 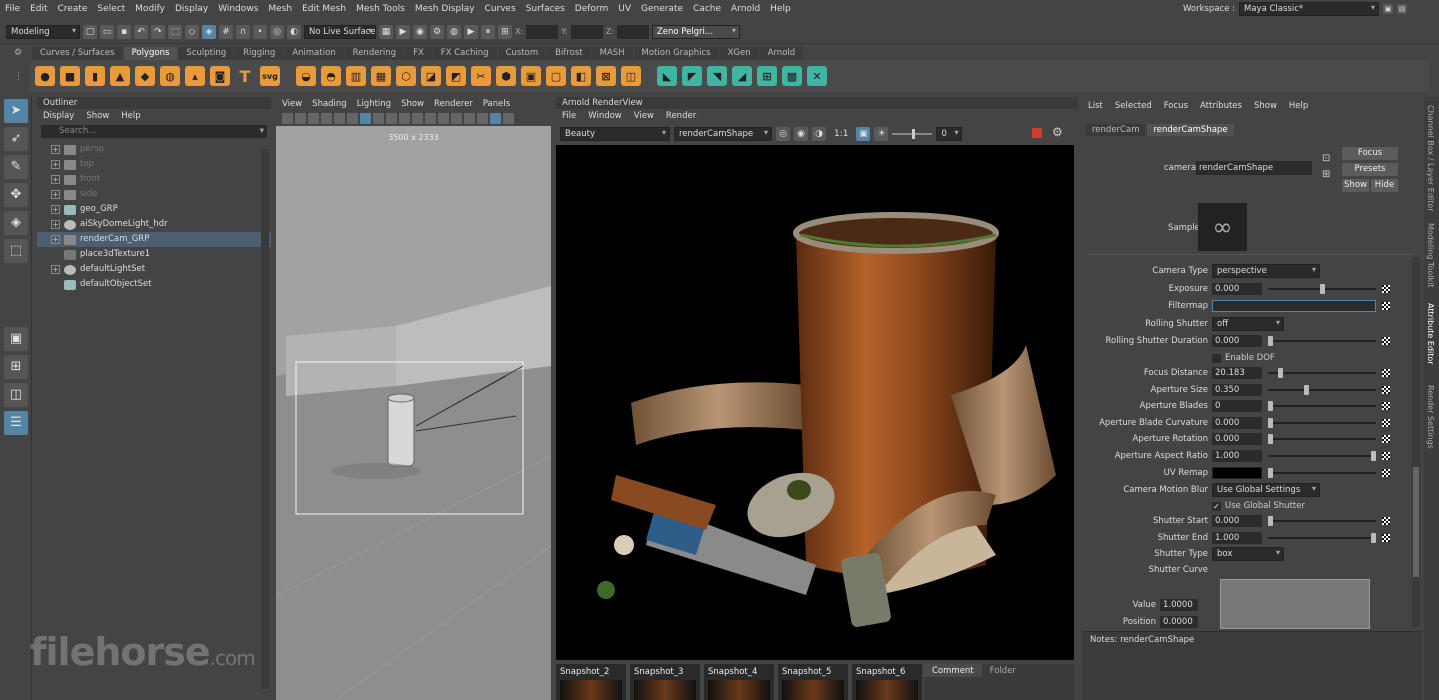 What do you see at coordinates (154, 164) in the screenshot?
I see `outliner-item: + top` at bounding box center [154, 164].